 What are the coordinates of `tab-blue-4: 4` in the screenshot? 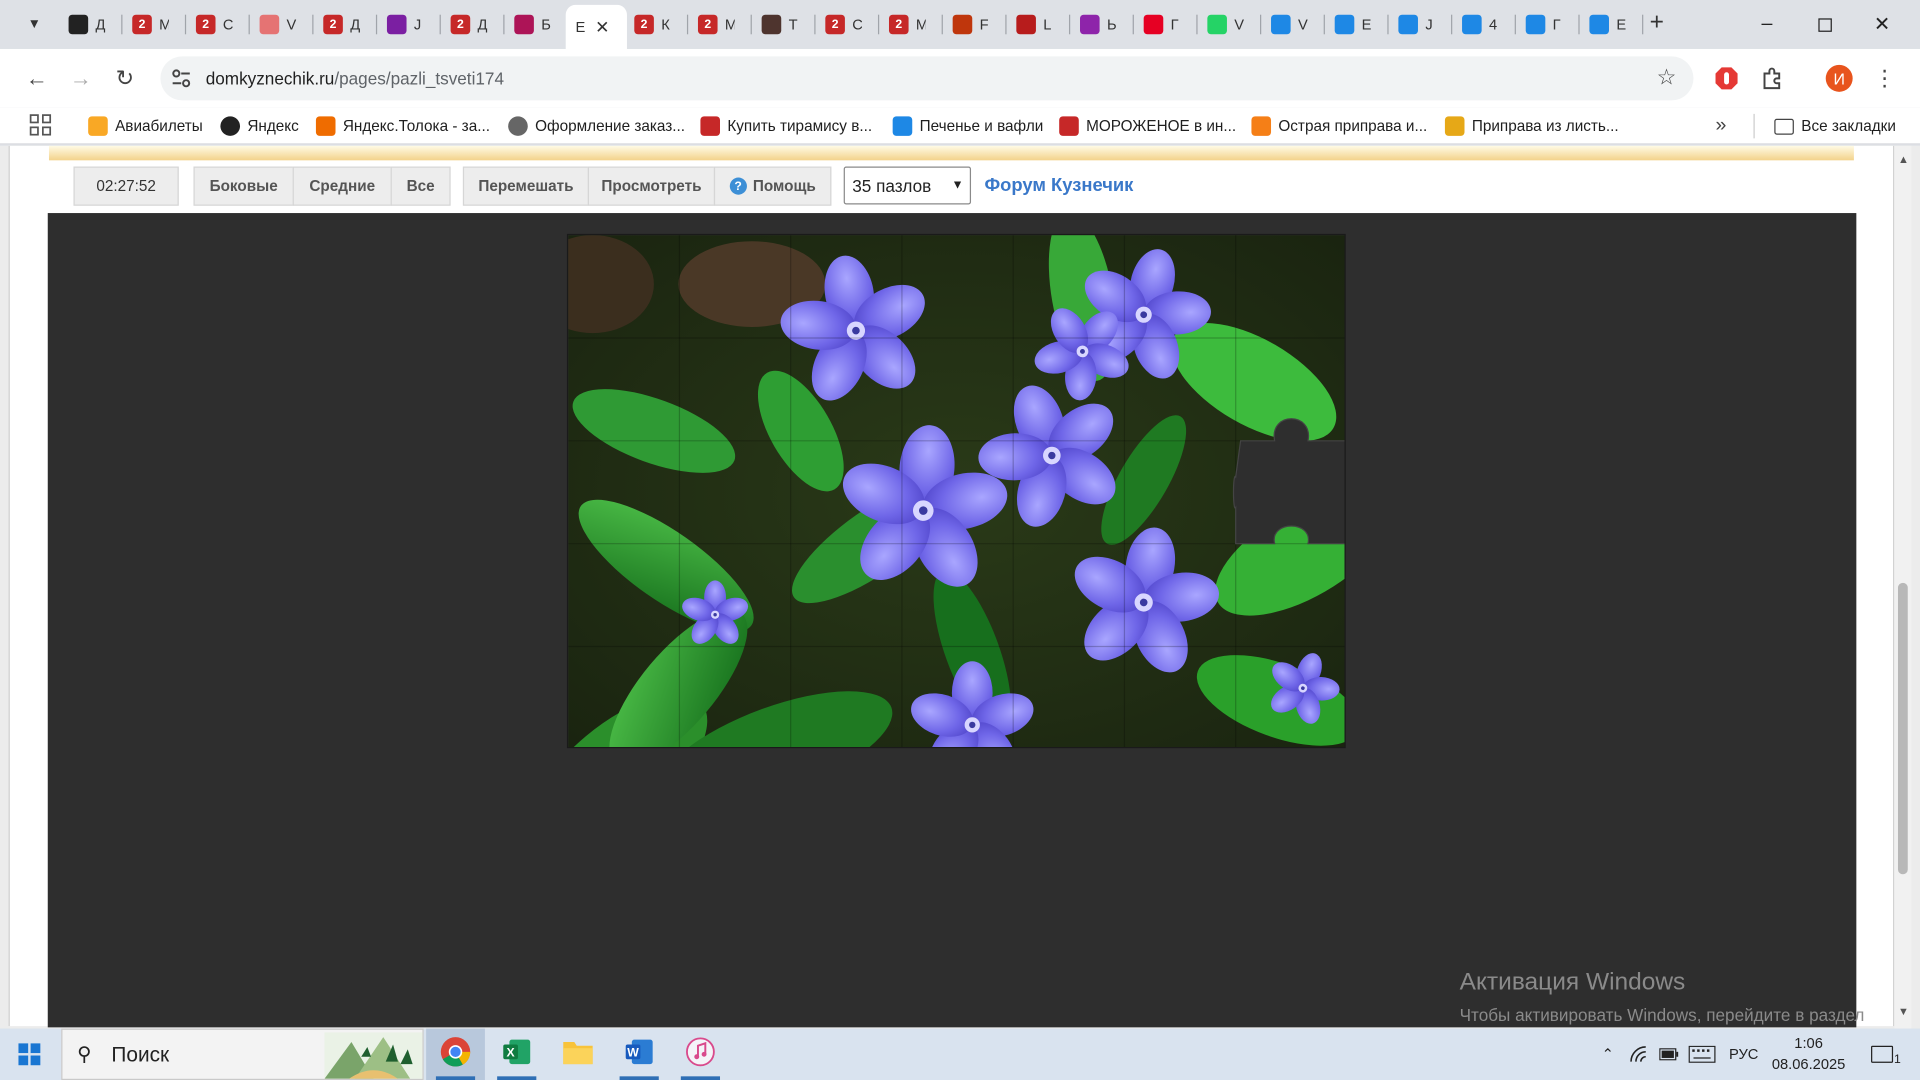 It's located at (1484, 24).